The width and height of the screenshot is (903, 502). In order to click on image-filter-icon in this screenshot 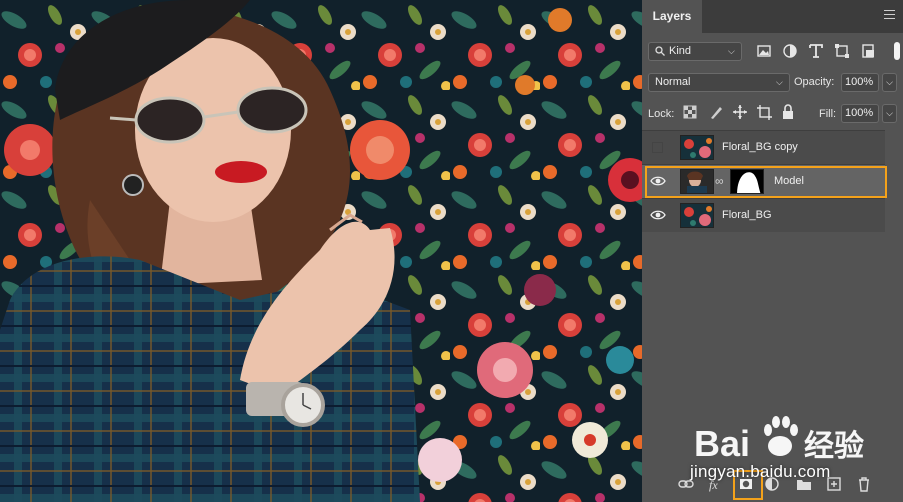, I will do `click(764, 51)`.